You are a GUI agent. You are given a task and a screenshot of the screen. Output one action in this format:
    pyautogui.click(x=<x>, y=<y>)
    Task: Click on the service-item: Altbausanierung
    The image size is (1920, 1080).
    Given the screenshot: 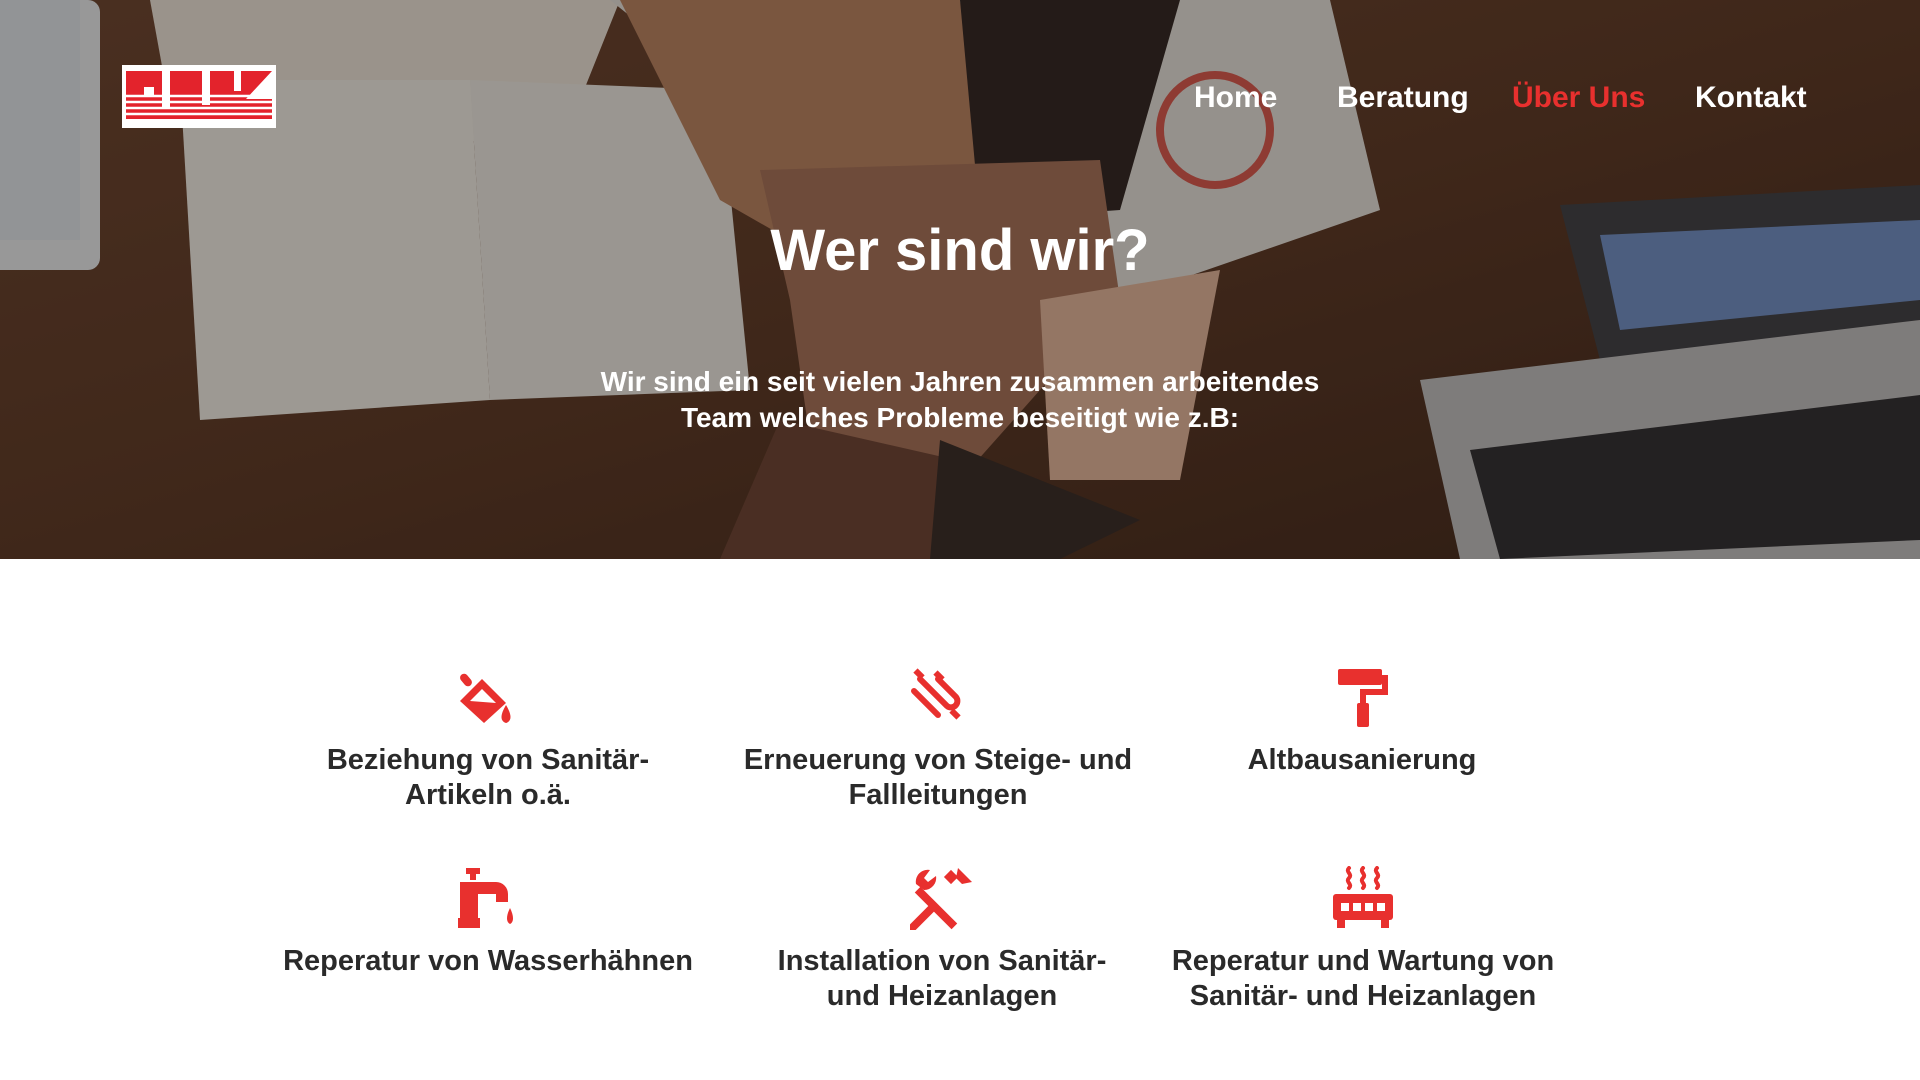 What is the action you would take?
    pyautogui.click(x=1362, y=721)
    